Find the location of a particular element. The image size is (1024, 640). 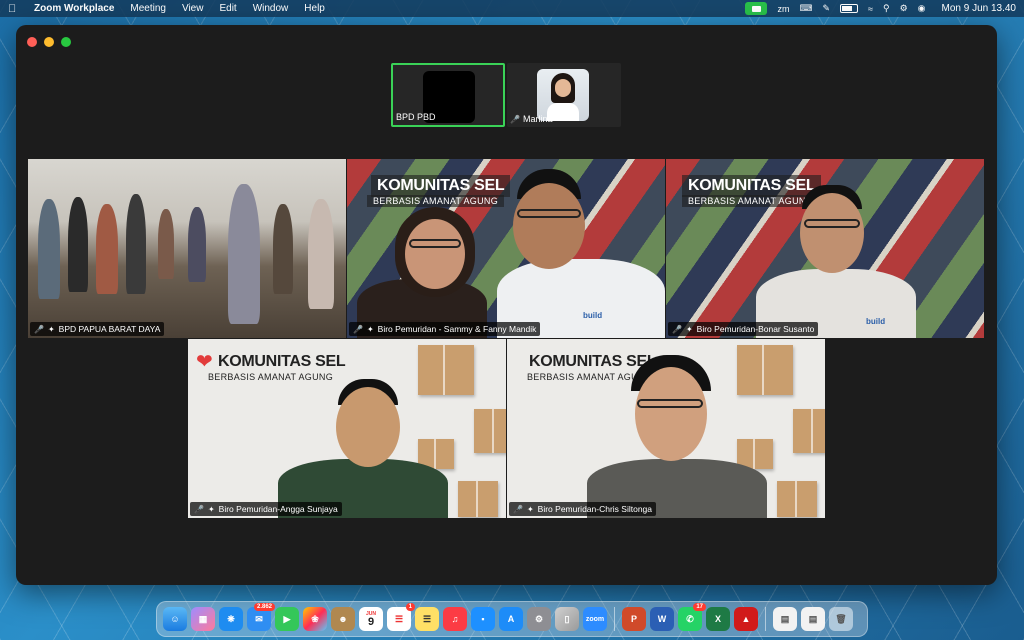

window-controls is located at coordinates (49, 42).